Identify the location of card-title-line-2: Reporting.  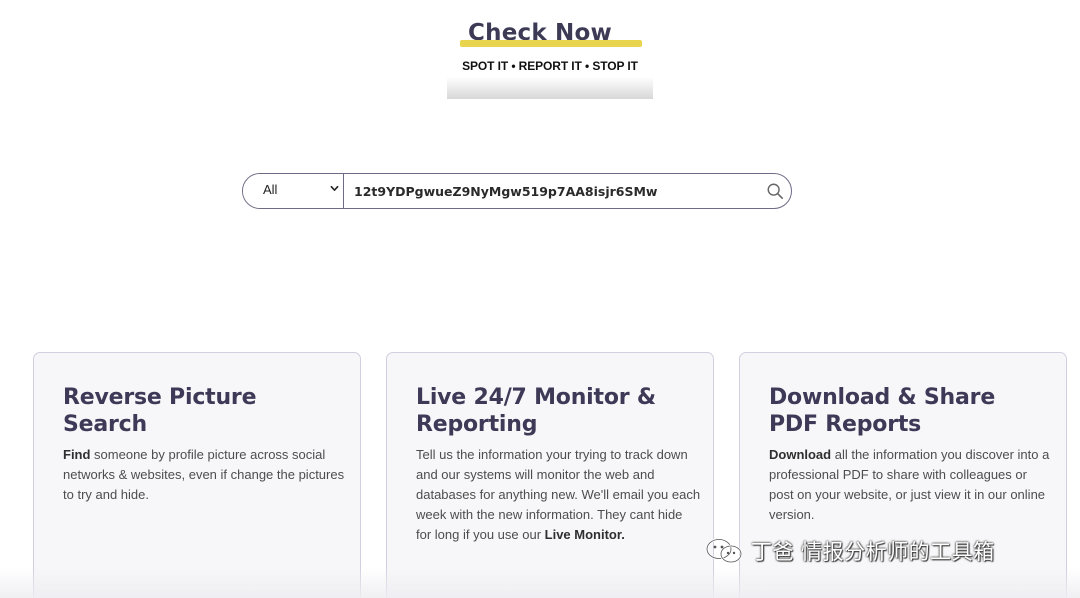
(477, 424).